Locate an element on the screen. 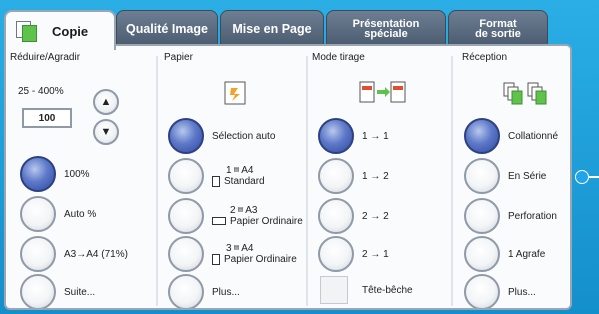 This screenshot has width=599, height=314. tab-qualite-image: Qualité Image is located at coordinates (167, 29).